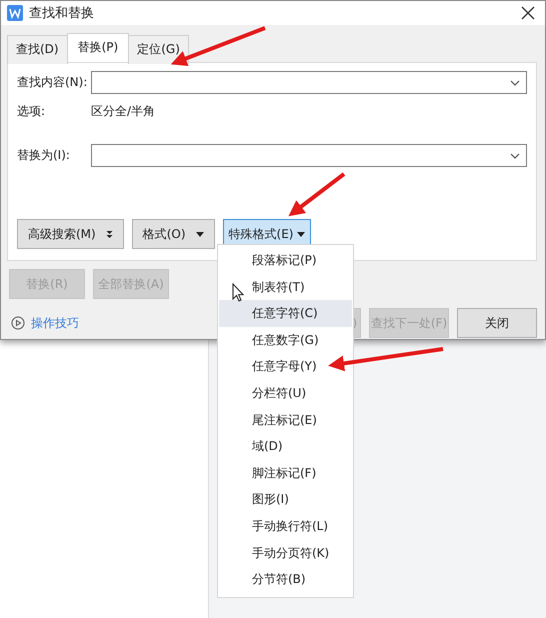 Image resolution: width=546 pixels, height=618 pixels. I want to click on menu-item: 图形(I), so click(285, 499).